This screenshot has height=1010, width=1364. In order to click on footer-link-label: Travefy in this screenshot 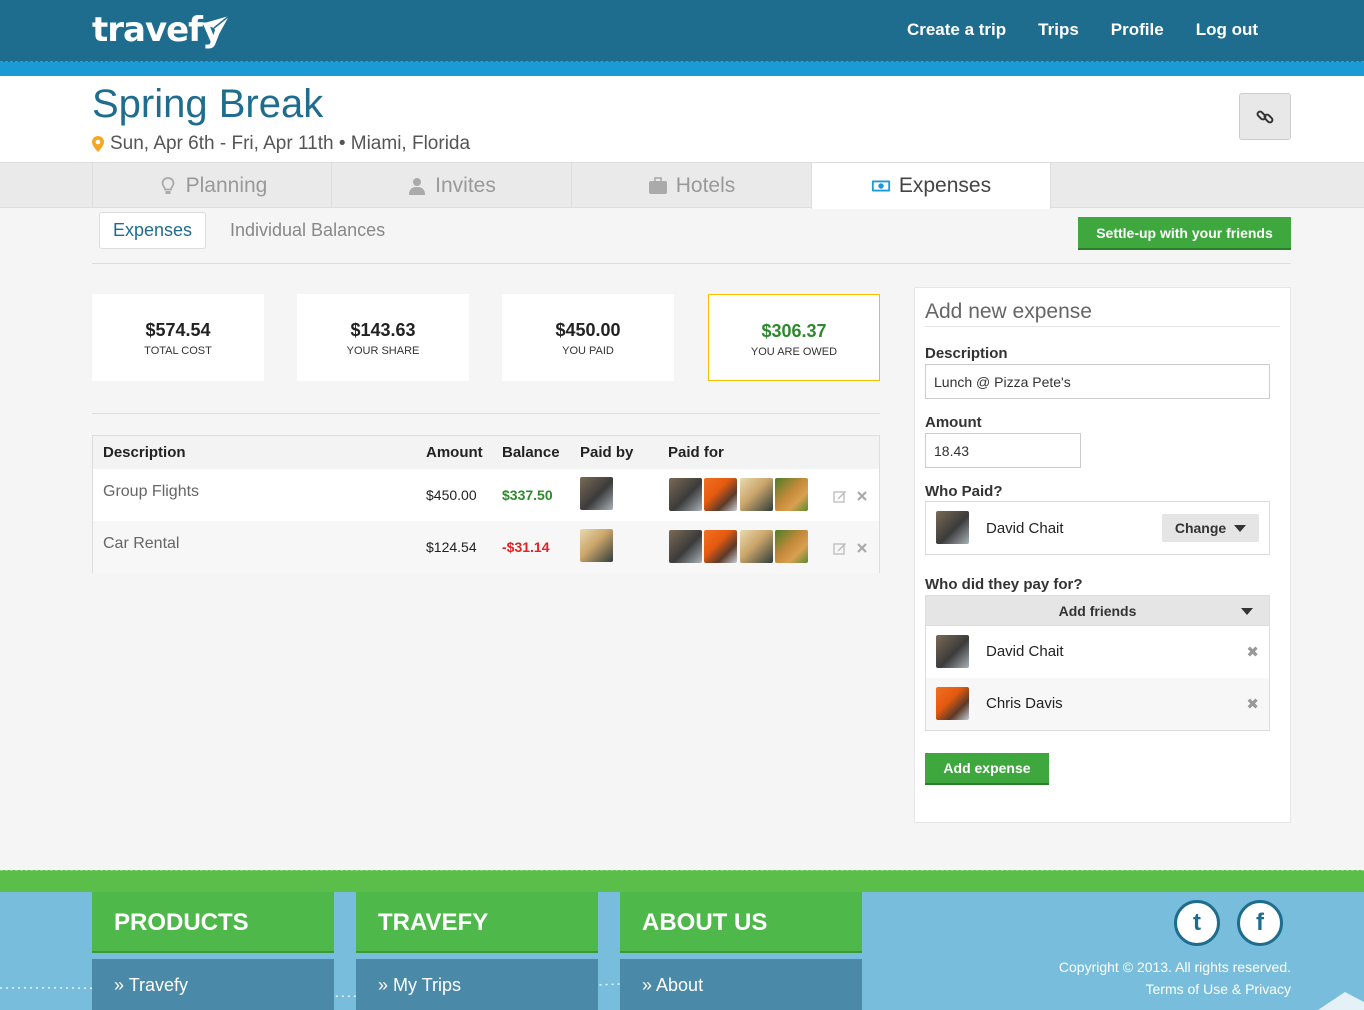, I will do `click(158, 985)`.